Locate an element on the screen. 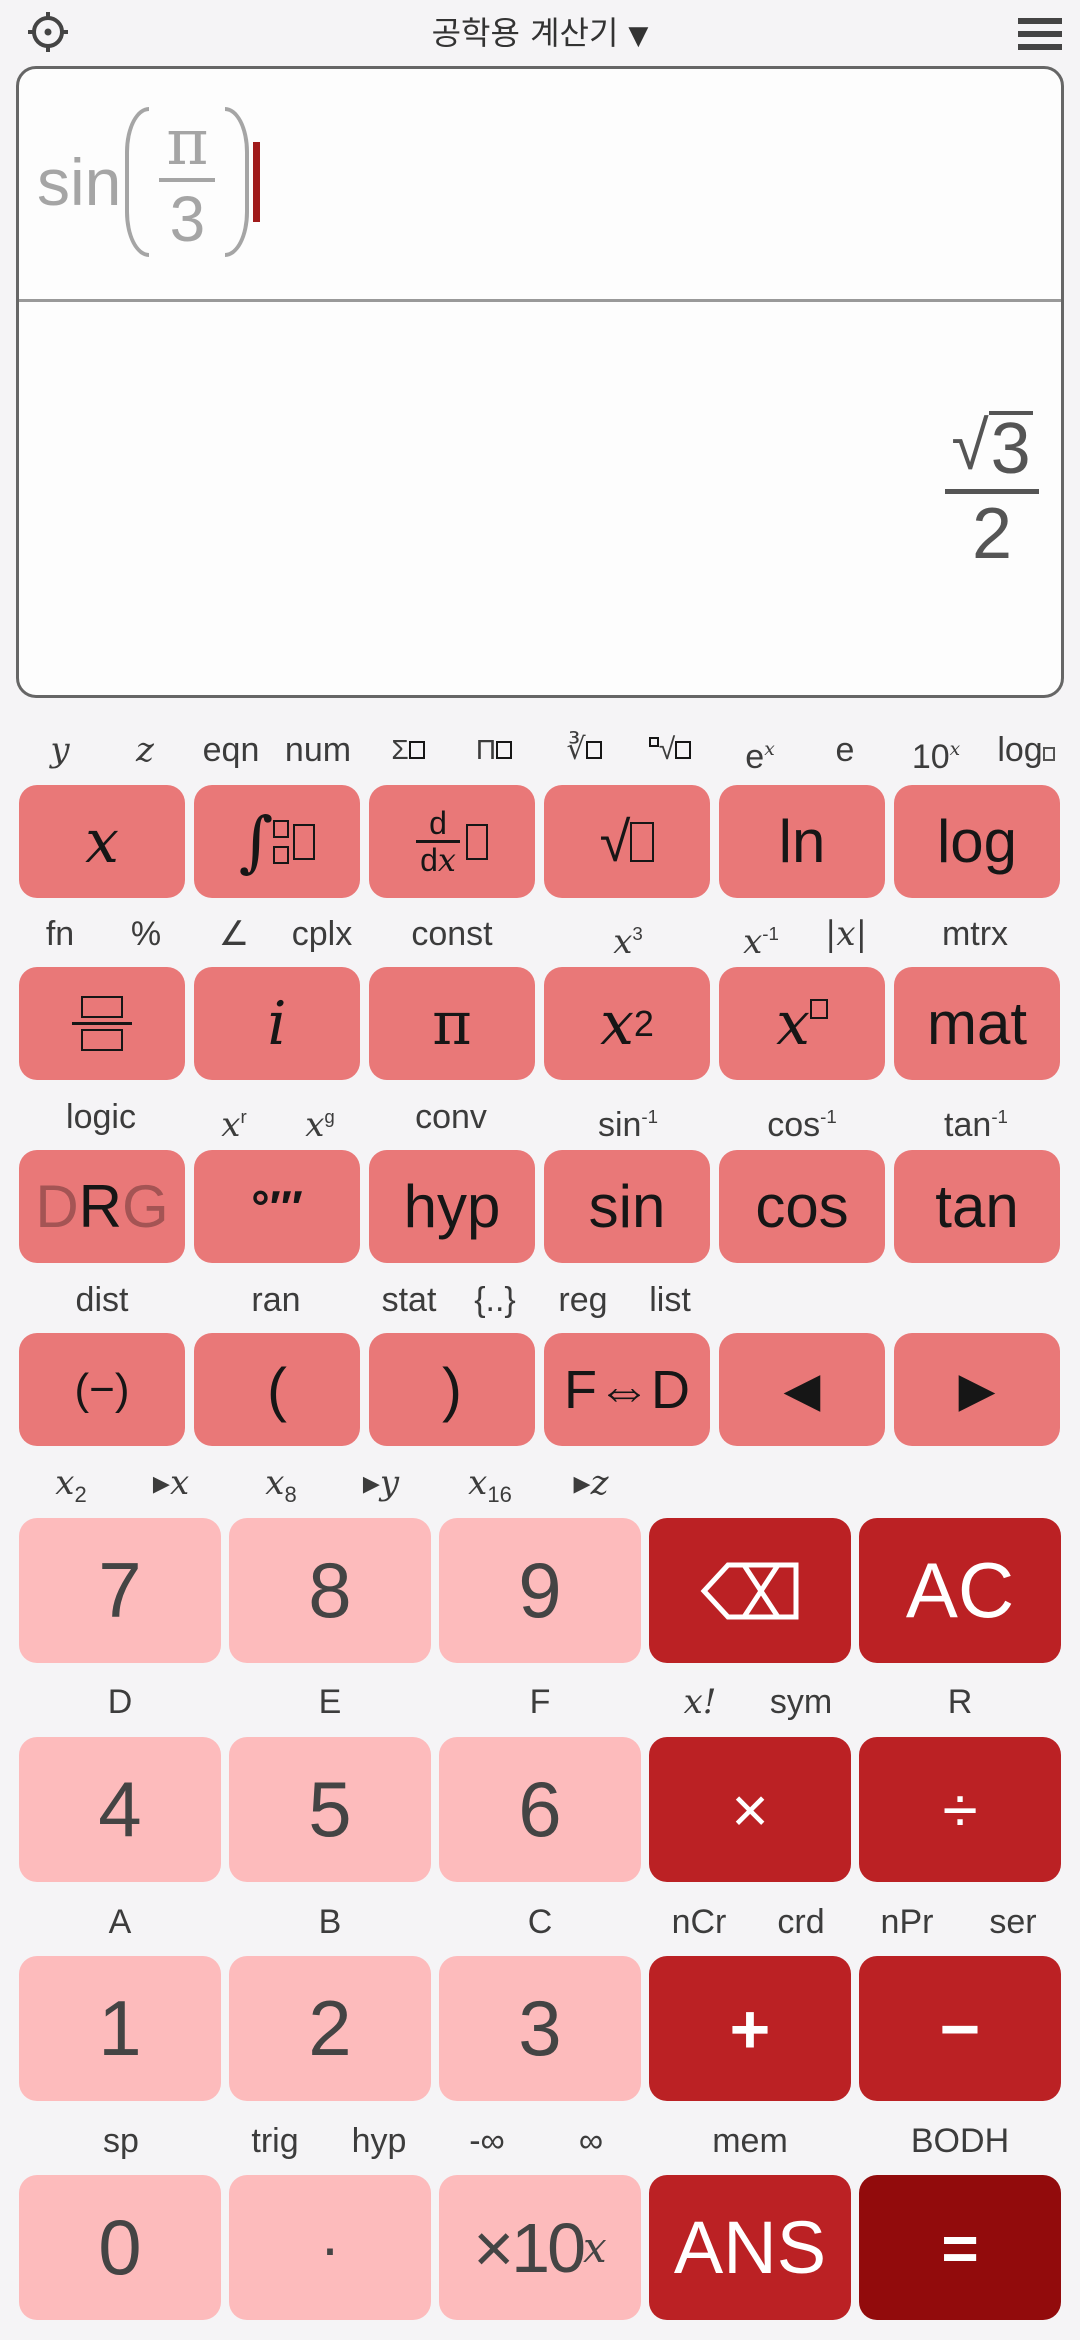 Image resolution: width=1080 pixels, height=2340 pixels. pi-key: π is located at coordinates (452, 1023).